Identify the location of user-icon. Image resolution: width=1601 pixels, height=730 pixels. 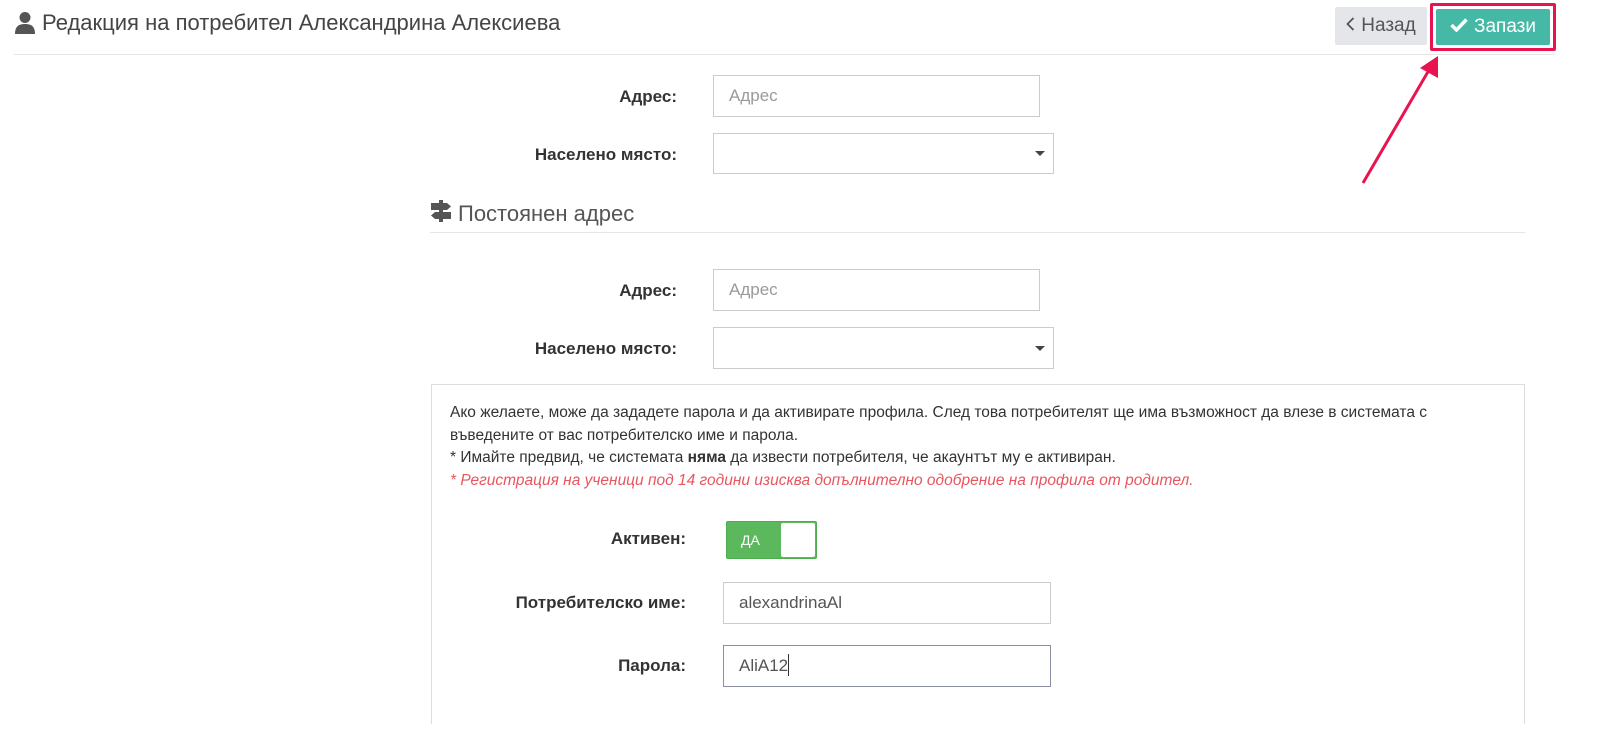
(25, 23).